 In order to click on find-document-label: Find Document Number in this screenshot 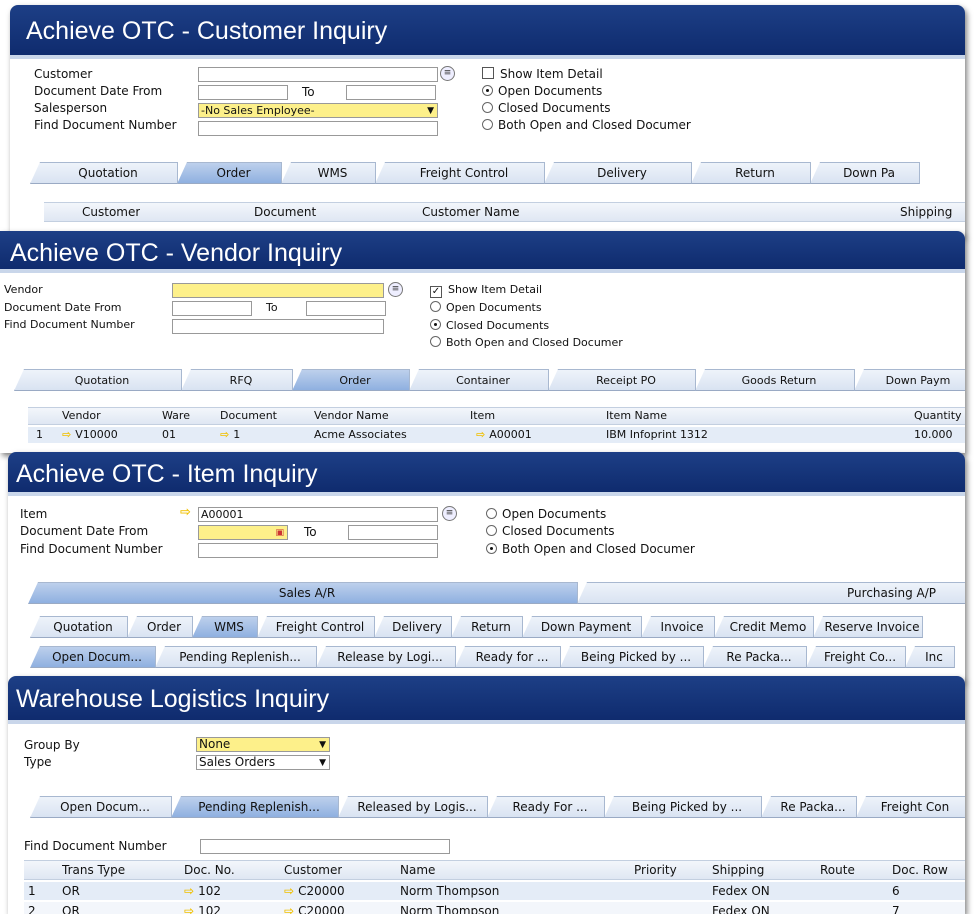, I will do `click(69, 324)`.